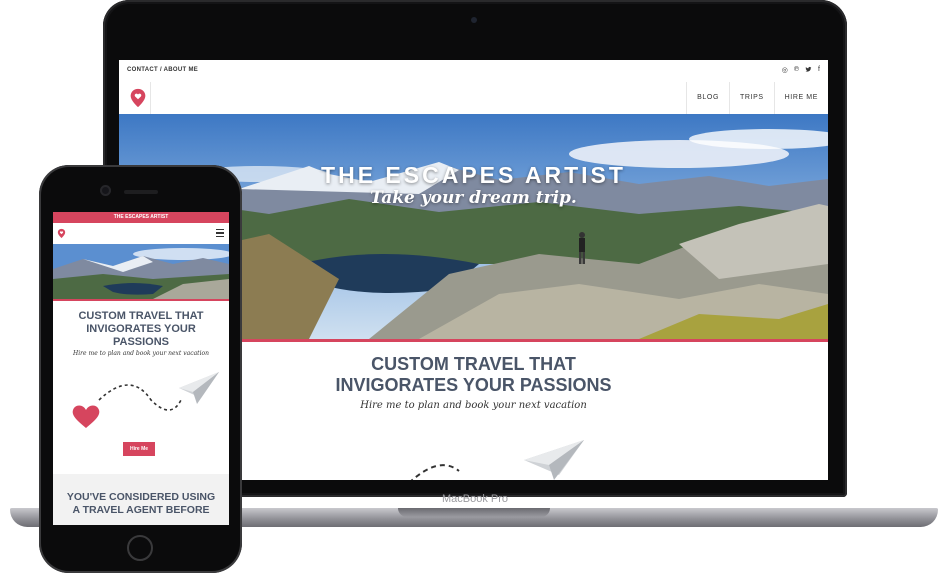 The width and height of the screenshot is (950, 574). What do you see at coordinates (140, 548) in the screenshot?
I see `phone-home-button` at bounding box center [140, 548].